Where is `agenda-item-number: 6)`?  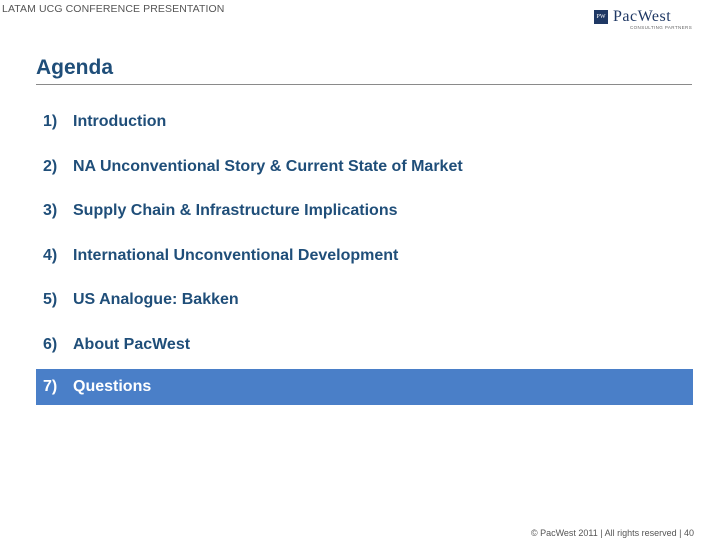 agenda-item-number: 6) is located at coordinates (50, 344).